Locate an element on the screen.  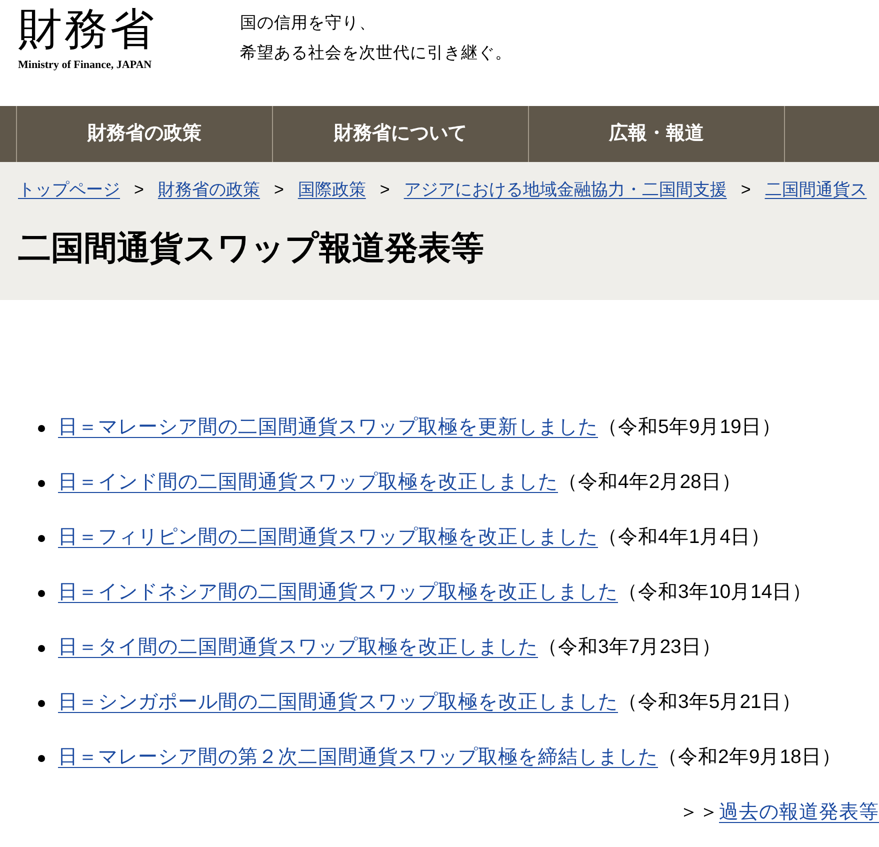
breadcrumb-link: 国際政策 is located at coordinates (332, 190).